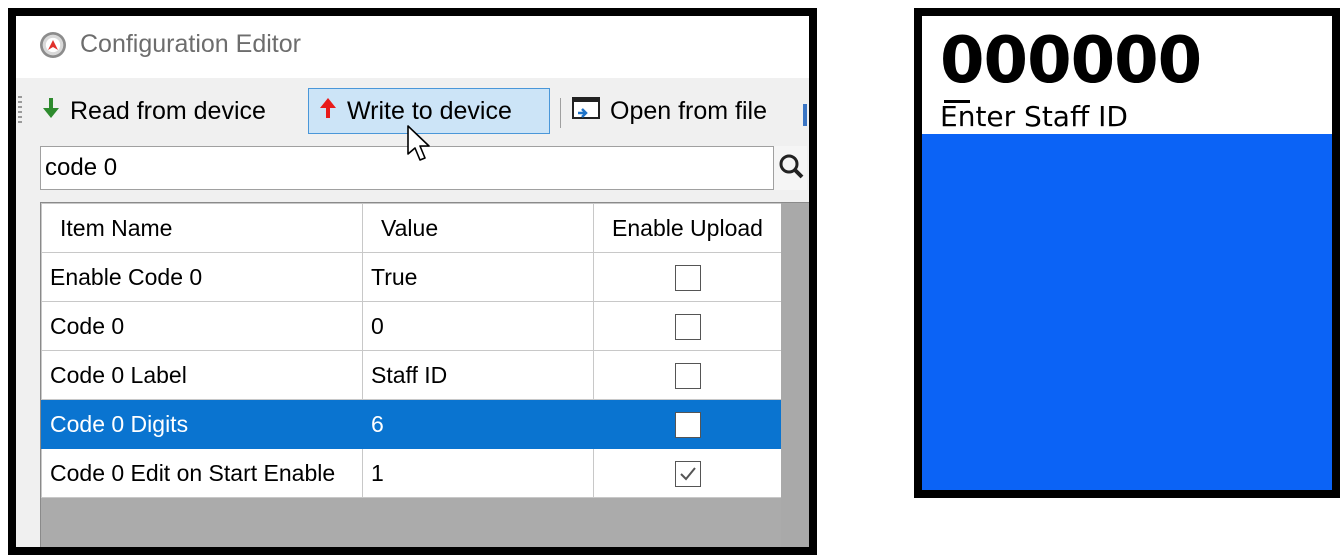  I want to click on item-name-cell: Code 0 Label, so click(202, 375).